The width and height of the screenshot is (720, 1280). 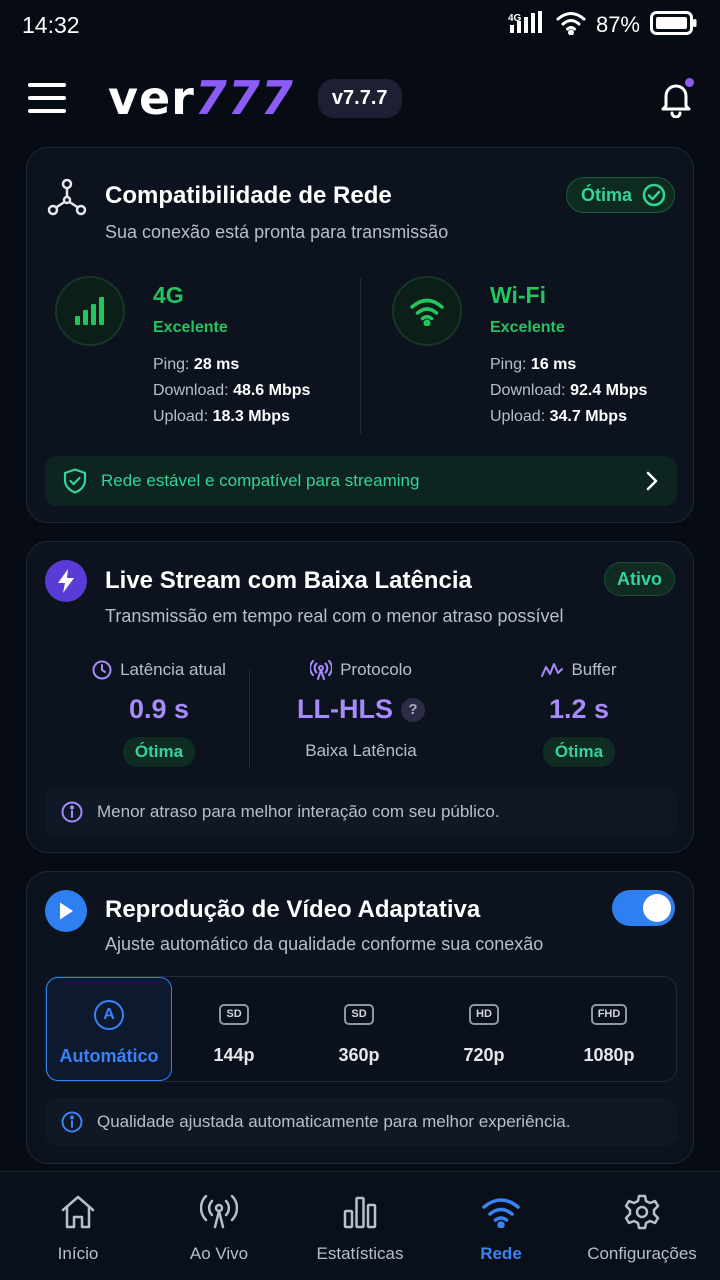 I want to click on broadcast-tower-icon, so click(x=321, y=670).